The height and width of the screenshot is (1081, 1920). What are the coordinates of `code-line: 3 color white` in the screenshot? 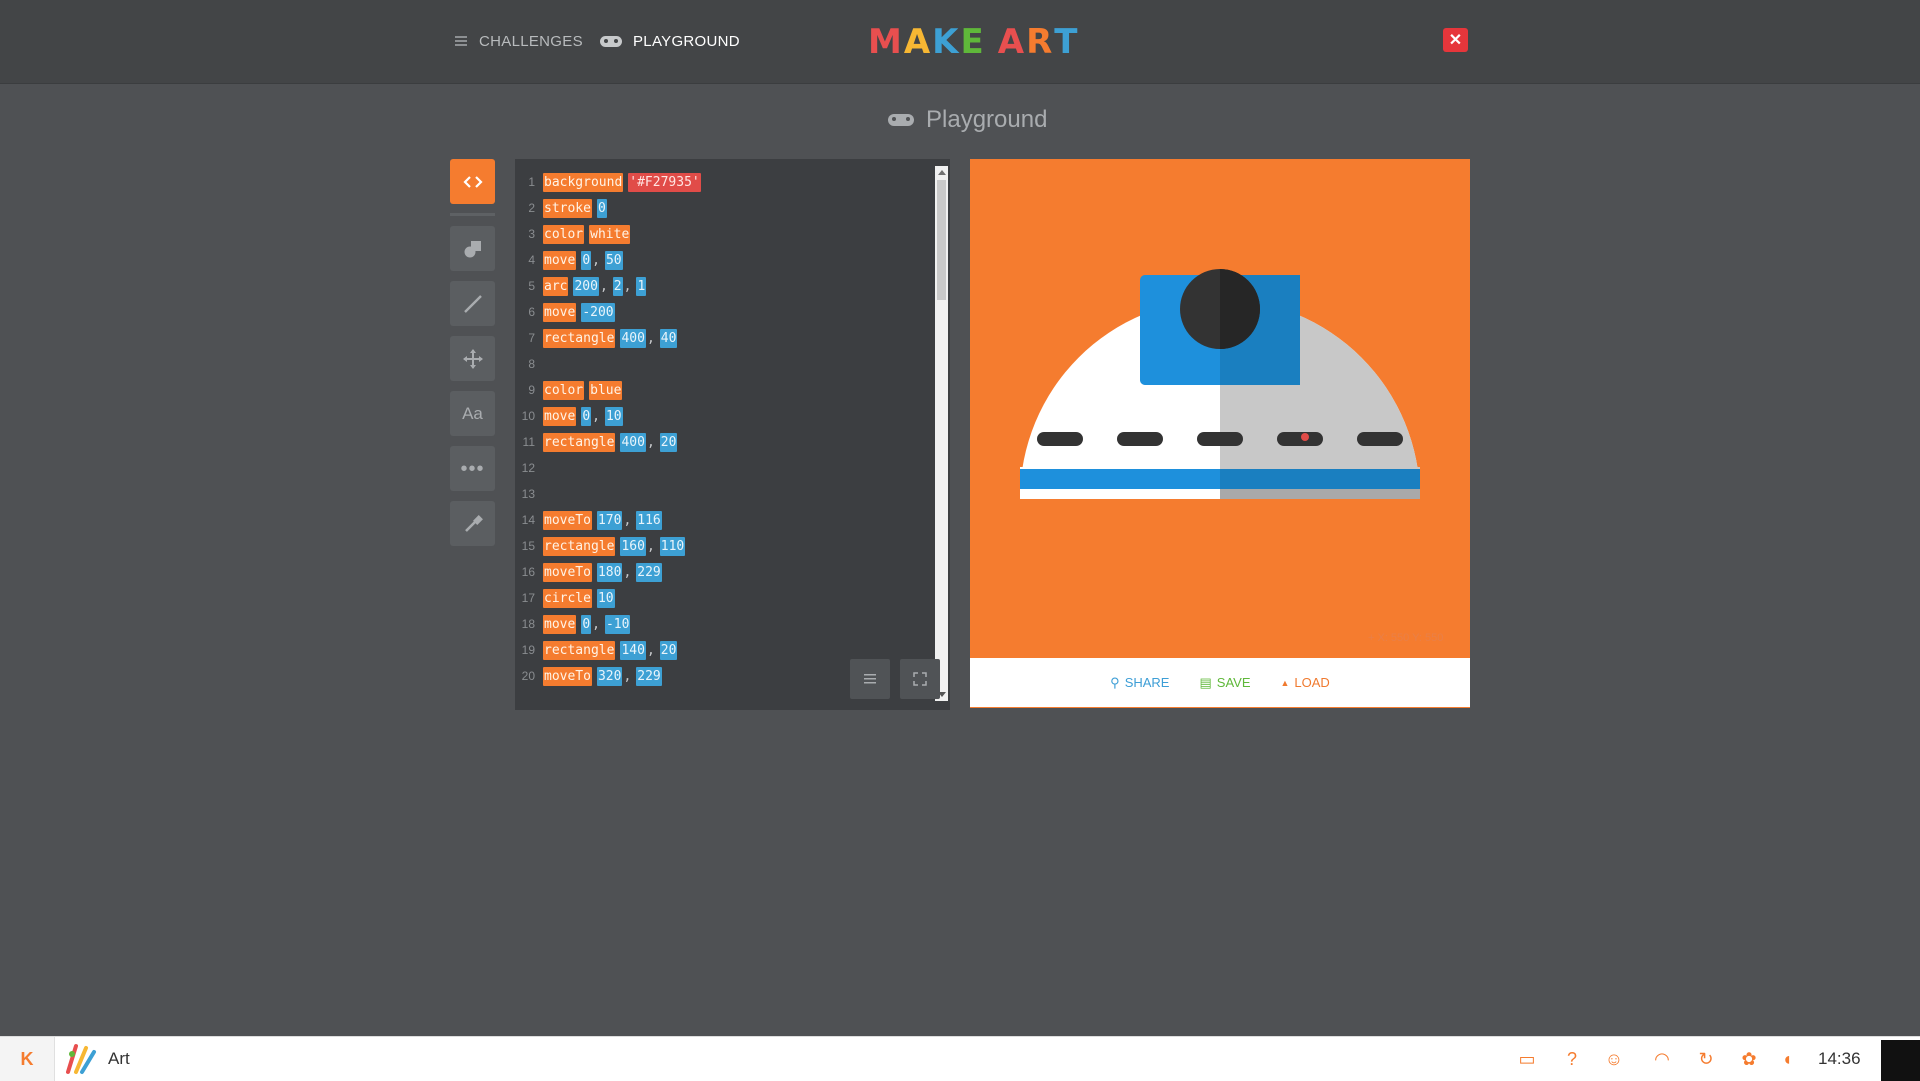 It's located at (610, 234).